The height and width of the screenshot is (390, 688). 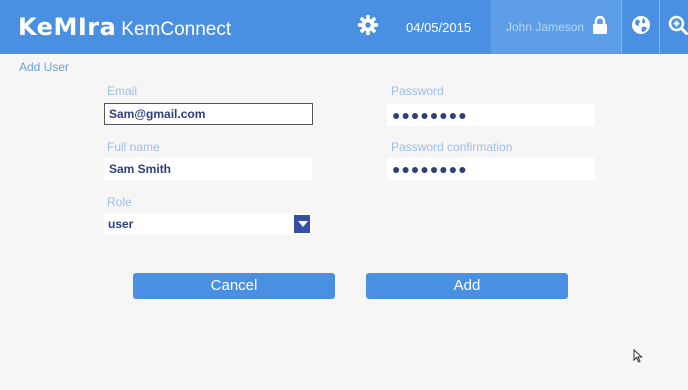 What do you see at coordinates (638, 356) in the screenshot?
I see `mouse-pointer-icon` at bounding box center [638, 356].